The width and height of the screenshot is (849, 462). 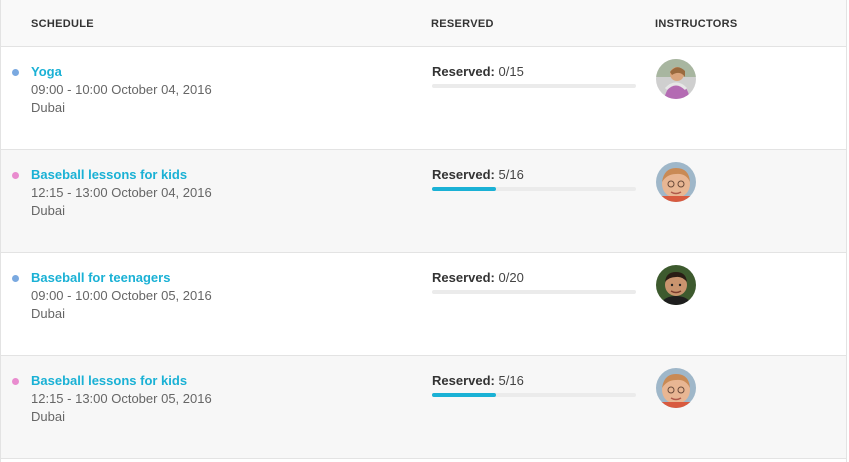 What do you see at coordinates (121, 89) in the screenshot?
I see `event-time: 09:00 - 10:00 October 04, 2016` at bounding box center [121, 89].